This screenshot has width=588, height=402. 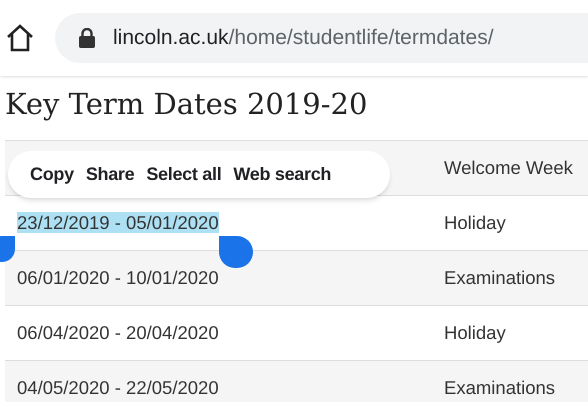 I want to click on table-cell: 04/05/2020 - 22/05/2020, so click(x=118, y=387).